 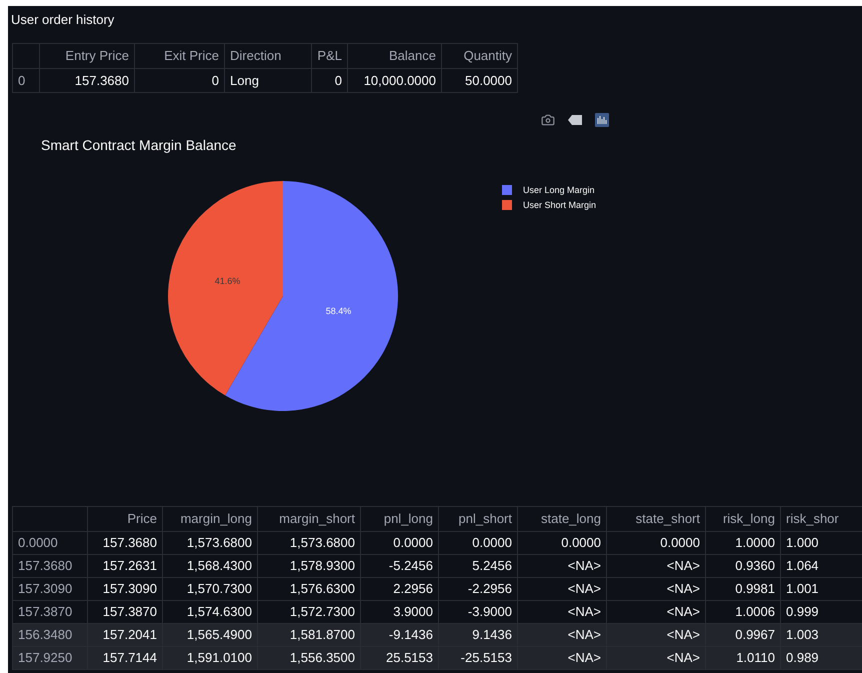 What do you see at coordinates (309, 658) in the screenshot?
I see `table-cell: 1,556.3500` at bounding box center [309, 658].